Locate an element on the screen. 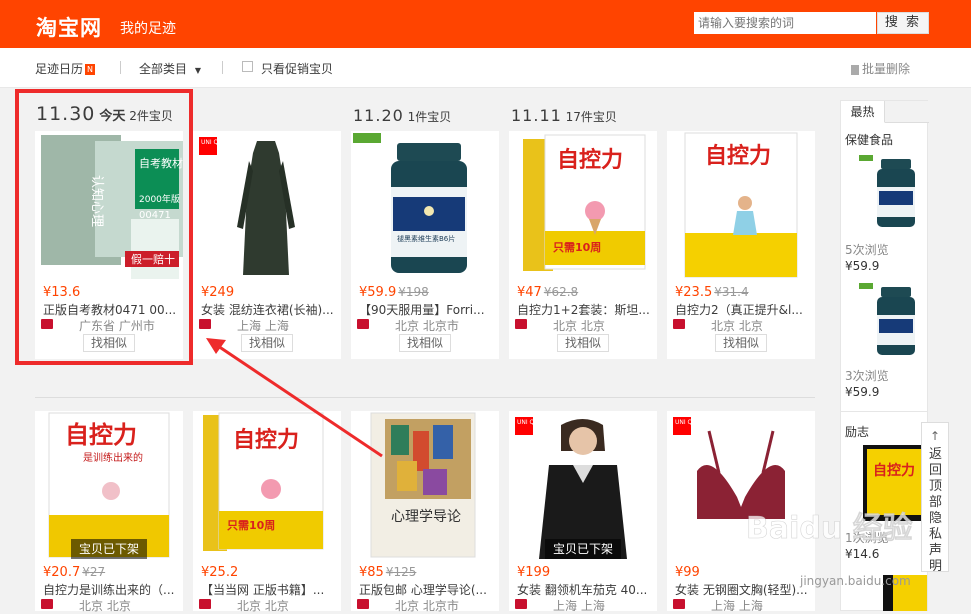 This screenshot has height=614, width=971. batch-delete-button: 批量删除 is located at coordinates (880, 68).